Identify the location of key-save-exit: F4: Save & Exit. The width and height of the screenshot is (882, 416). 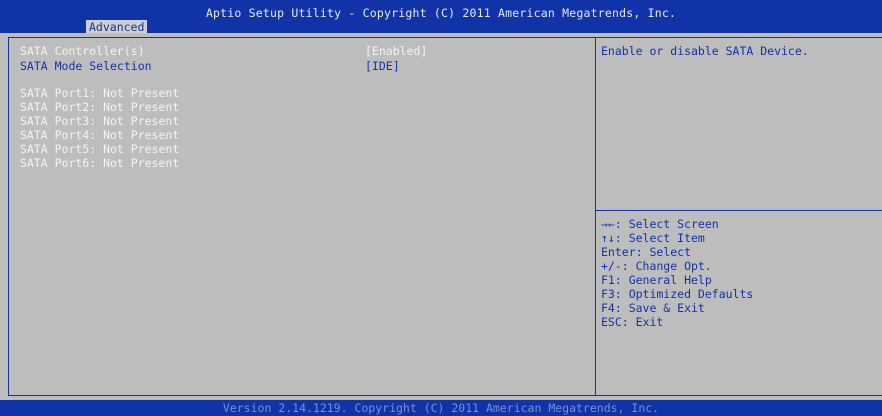
(653, 308).